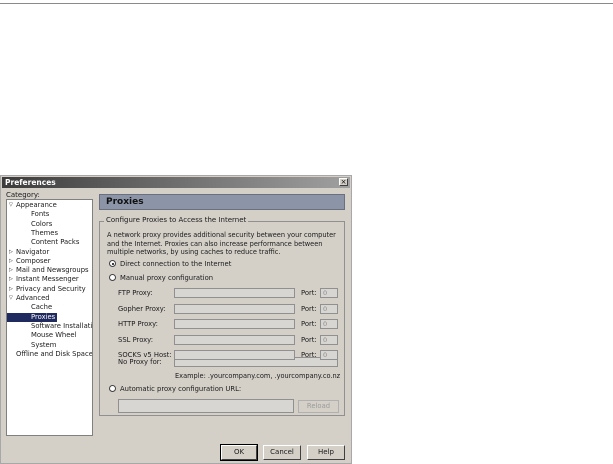 This screenshot has height=464, width=613. I want to click on proxy-host-label: SSL Proxy:, so click(135, 339).